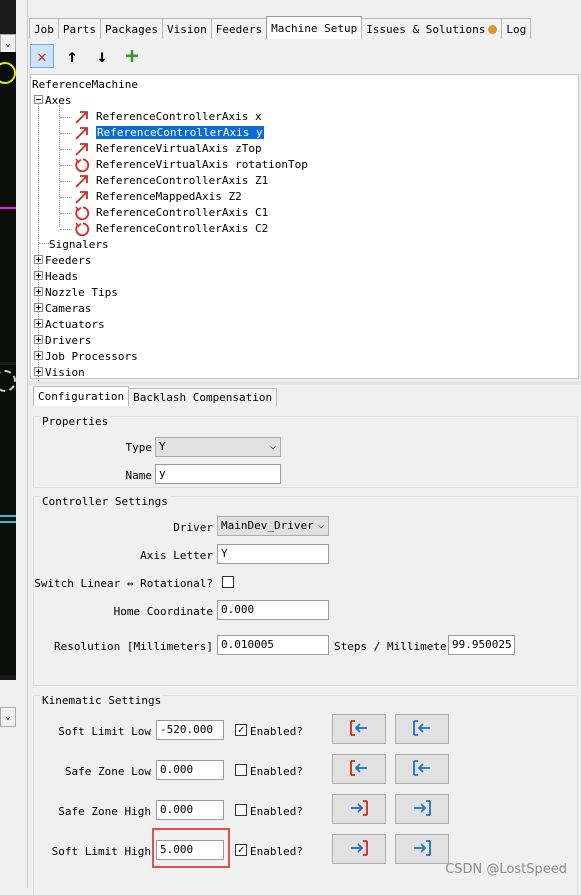 The image size is (581, 895). I want to click on tab-issues-solutions: Issues & Solutions, so click(432, 28).